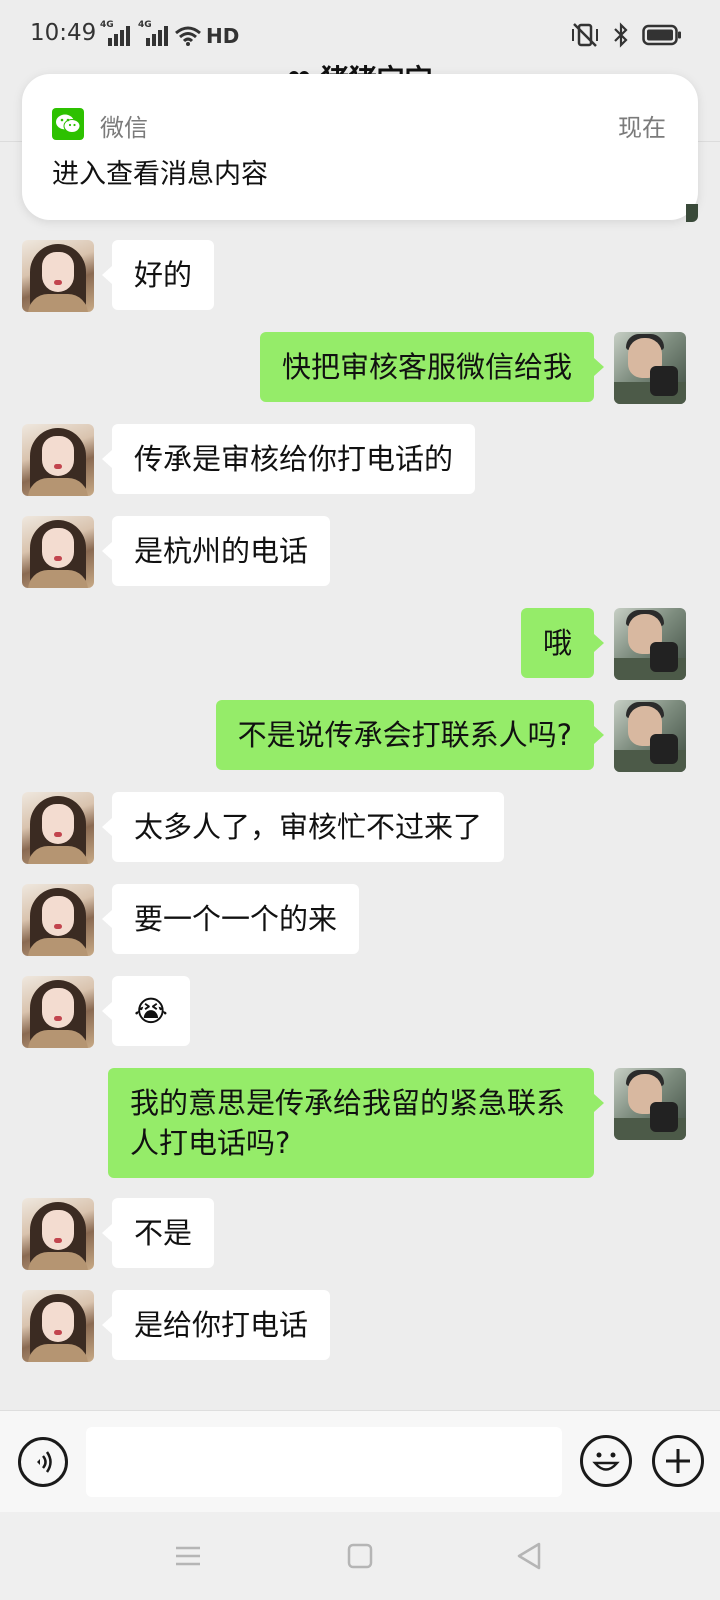 The width and height of the screenshot is (720, 1600). What do you see at coordinates (324, 1462) in the screenshot?
I see `message-input` at bounding box center [324, 1462].